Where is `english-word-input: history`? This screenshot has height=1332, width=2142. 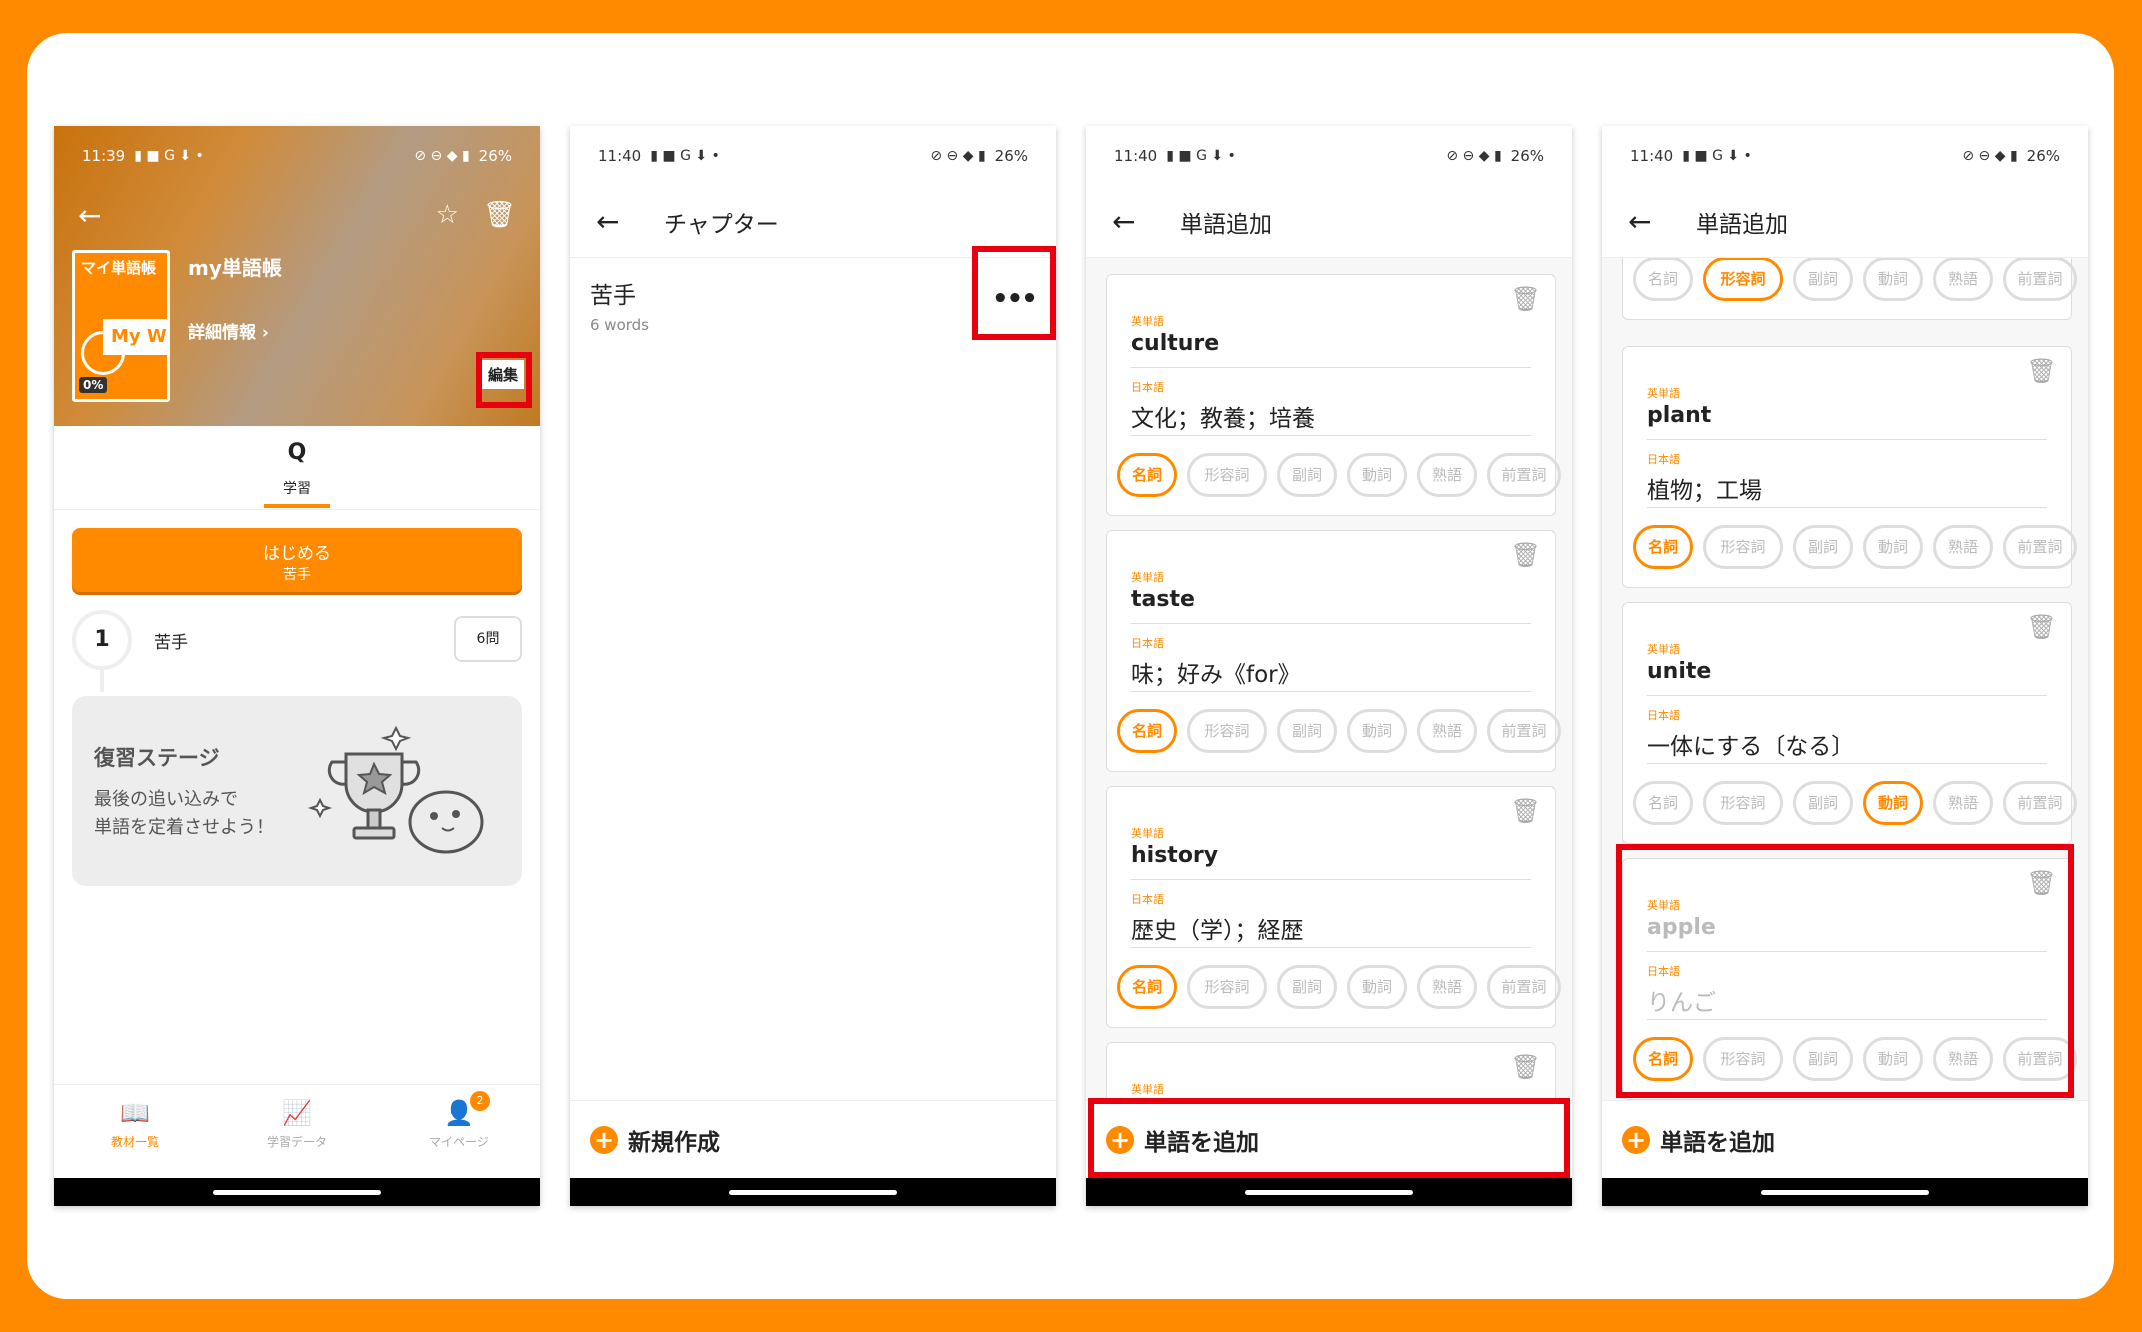 english-word-input: history is located at coordinates (1174, 855).